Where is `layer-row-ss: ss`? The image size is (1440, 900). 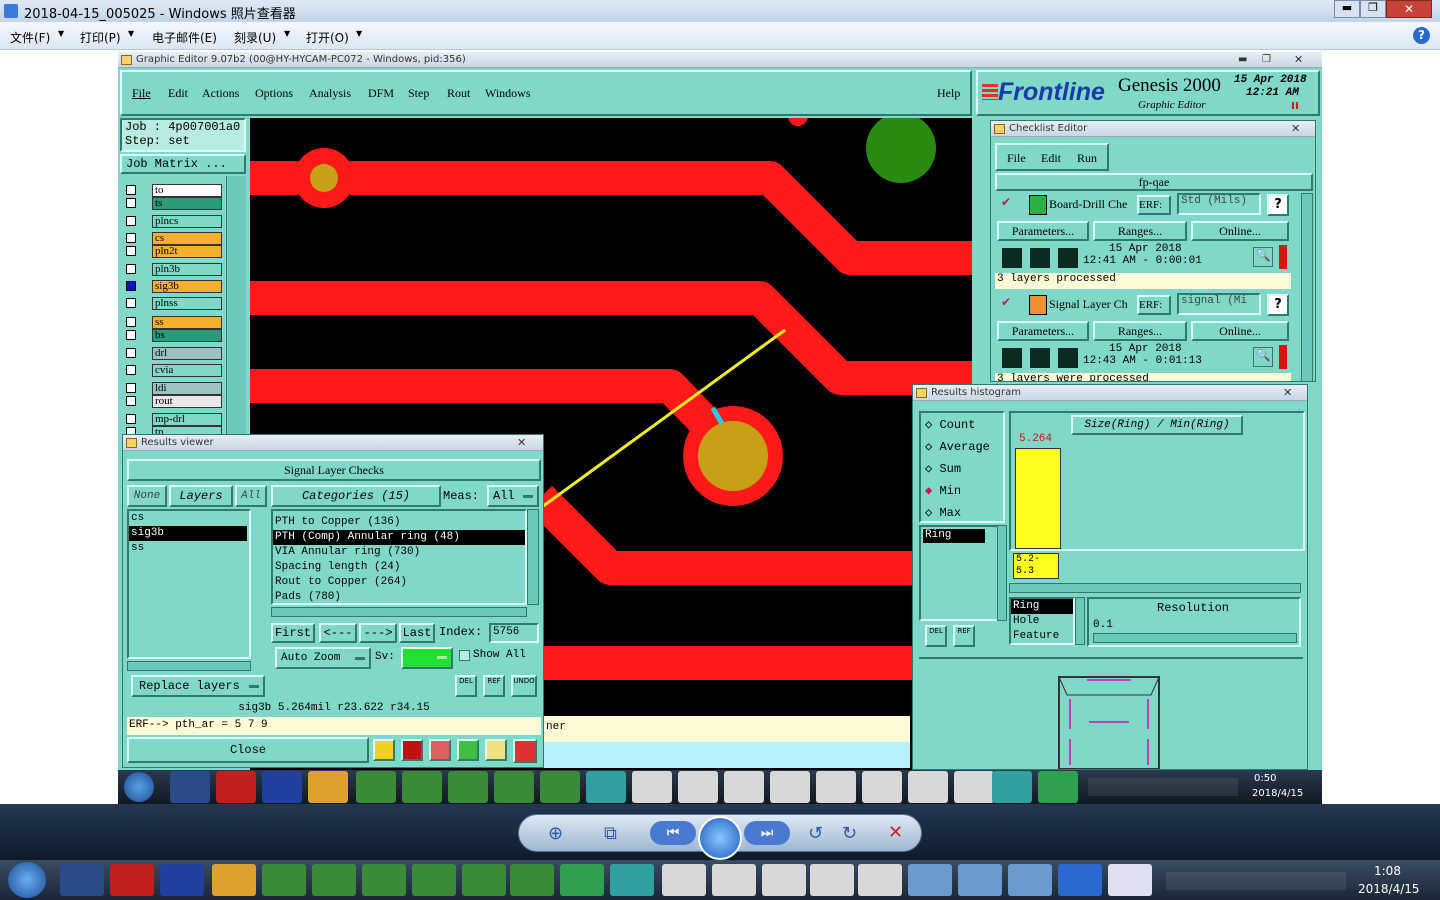
layer-row-ss: ss is located at coordinates (174, 322).